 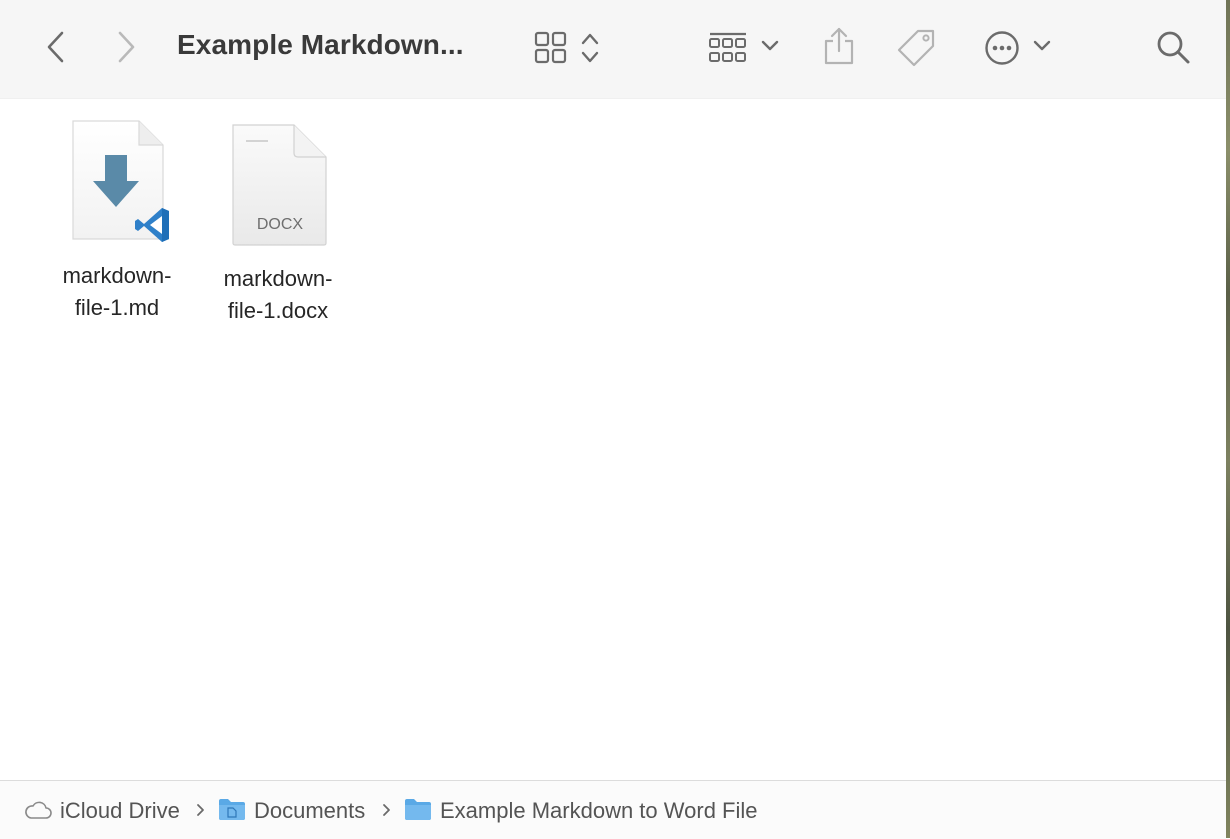 I want to click on folder-icon, so click(x=418, y=811).